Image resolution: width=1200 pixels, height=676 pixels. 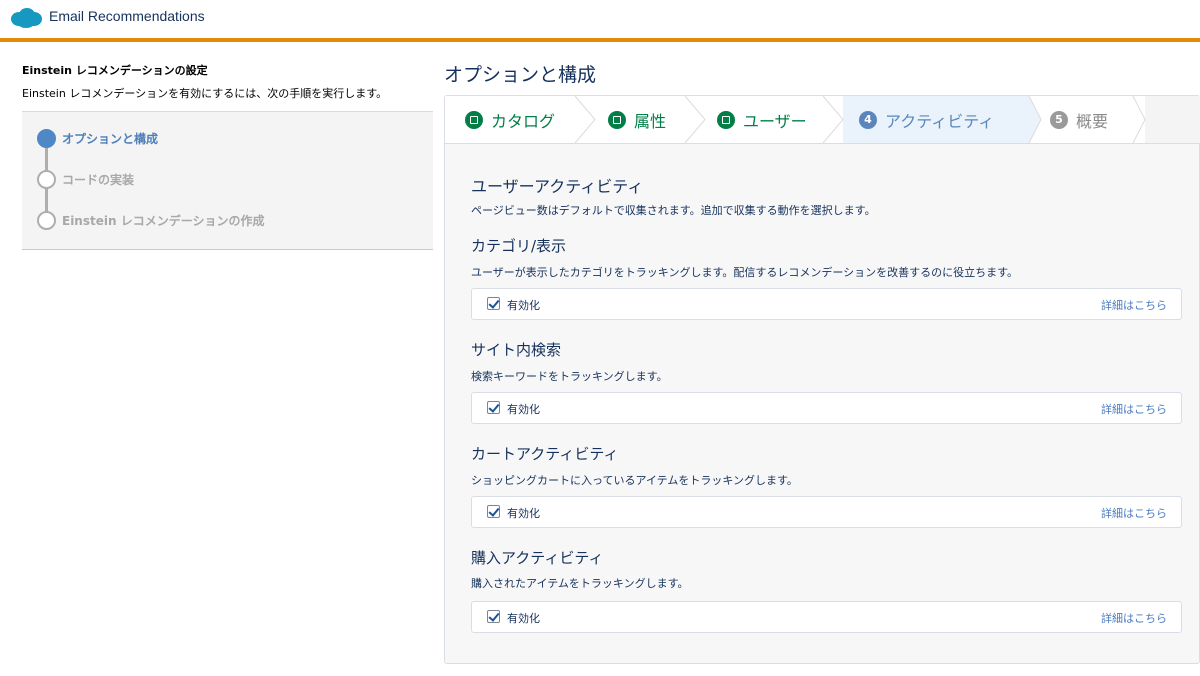 I want to click on step-label: コードの実装, so click(x=98, y=180).